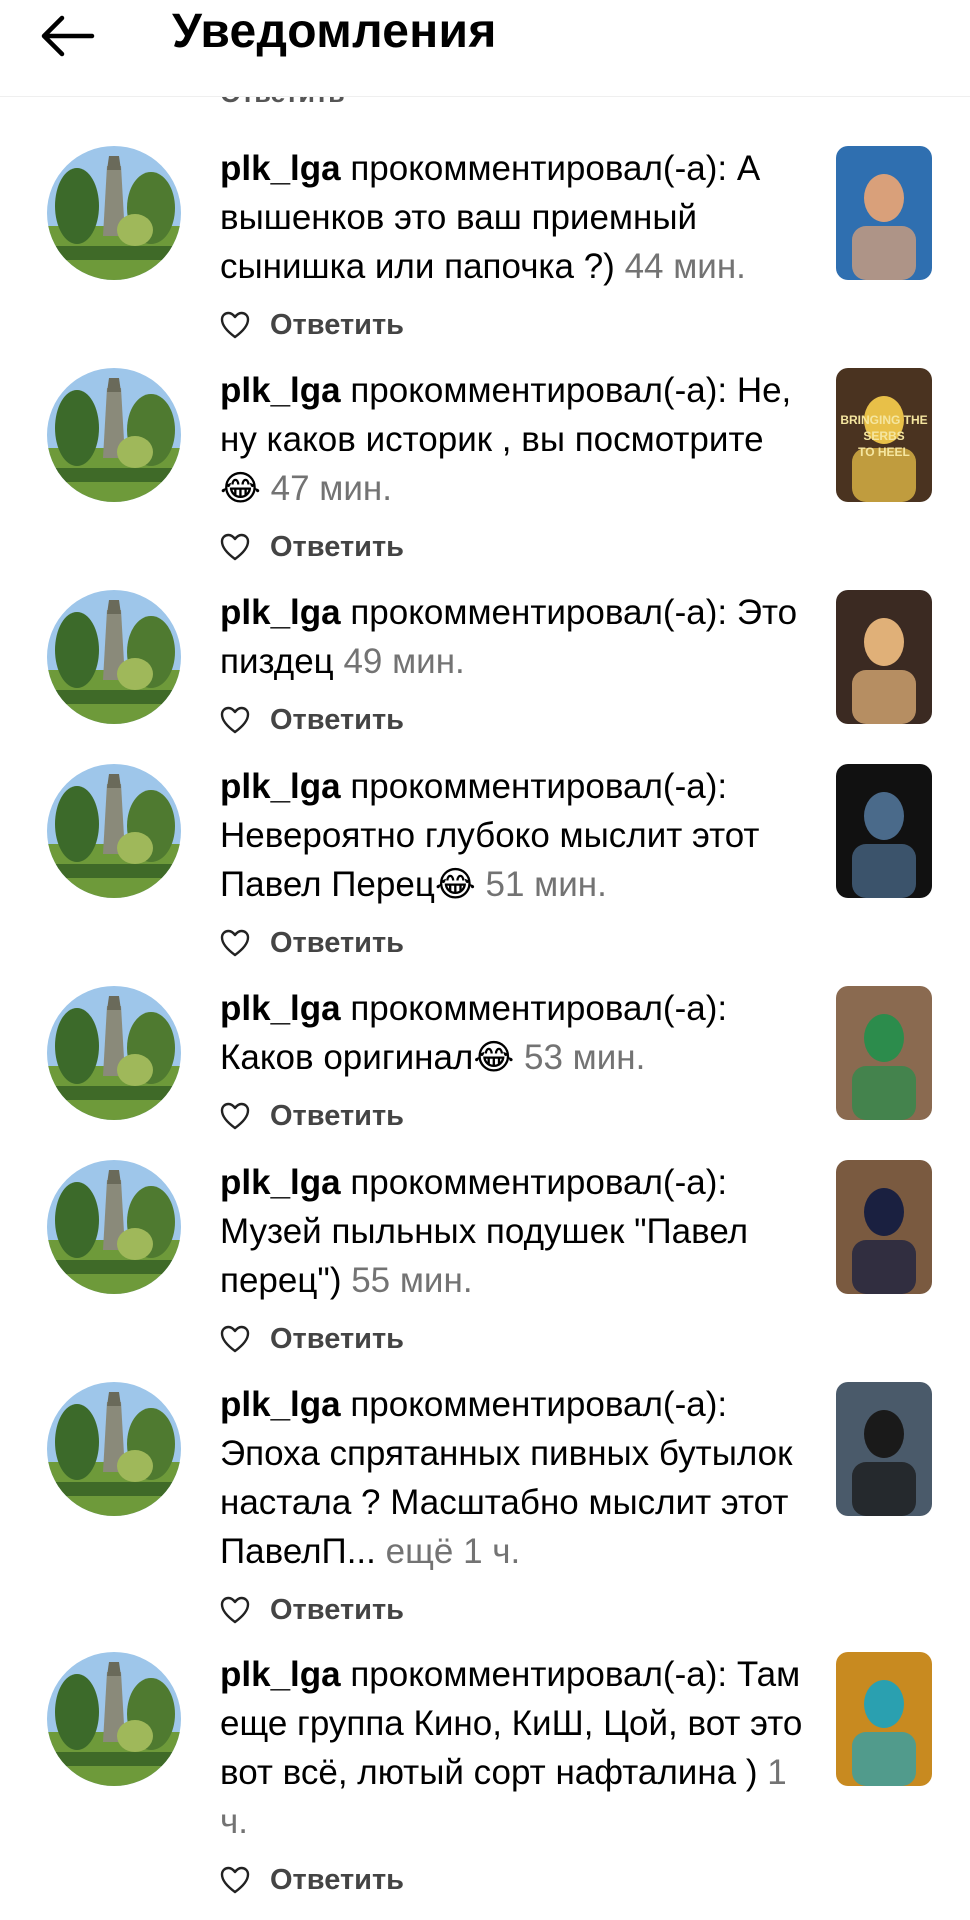 This screenshot has width=970, height=1920. Describe the element at coordinates (331, 488) in the screenshot. I see `timestamp: 47 мин.` at that location.